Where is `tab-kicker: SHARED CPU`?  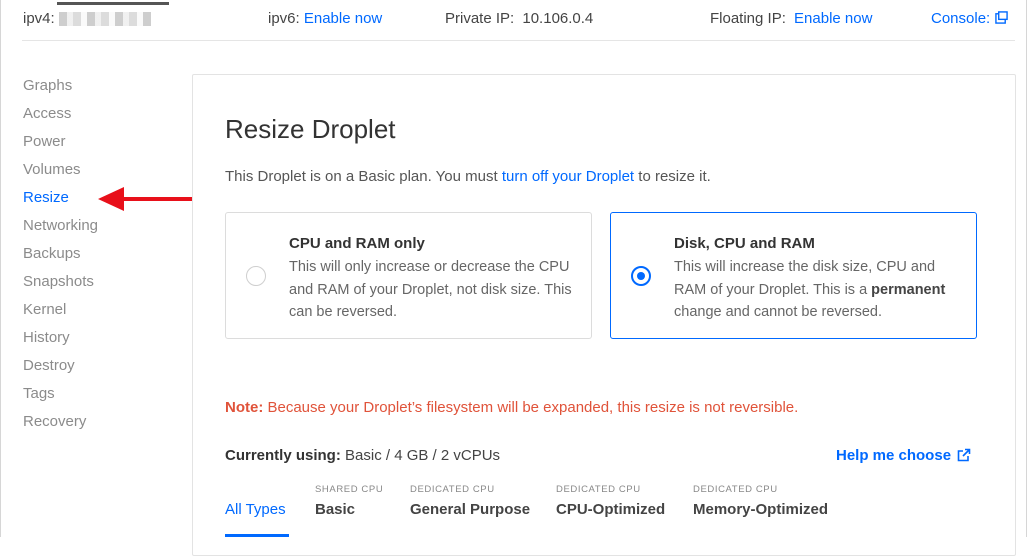 tab-kicker: SHARED CPU is located at coordinates (349, 489).